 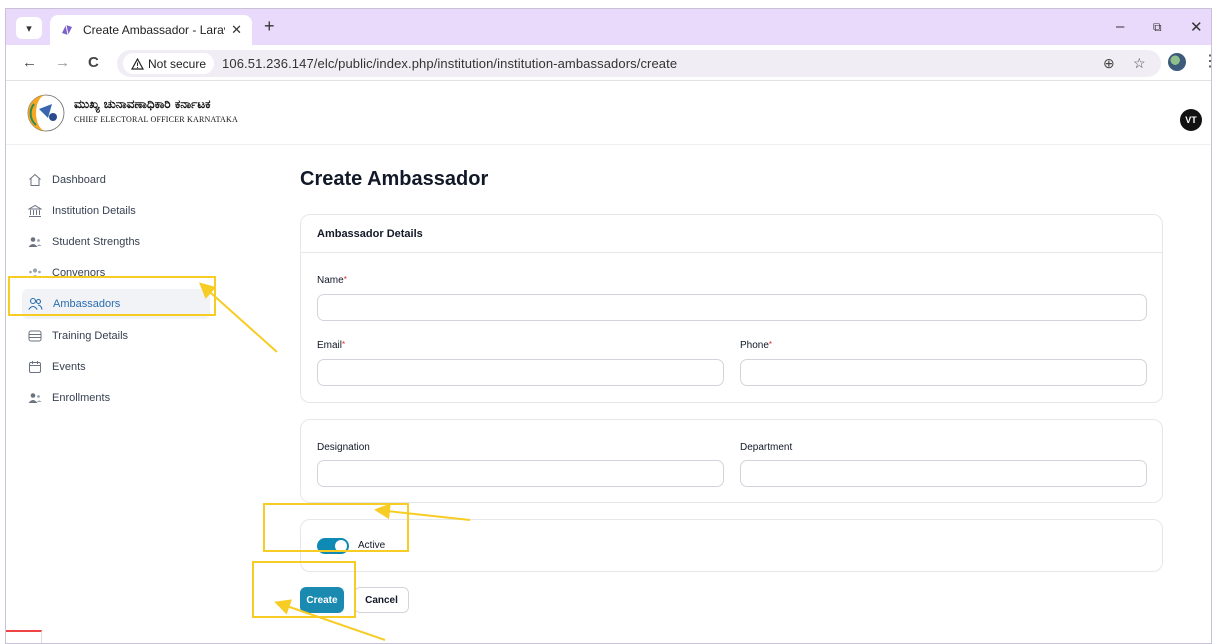 What do you see at coordinates (35, 367) in the screenshot?
I see `calendar-icon` at bounding box center [35, 367].